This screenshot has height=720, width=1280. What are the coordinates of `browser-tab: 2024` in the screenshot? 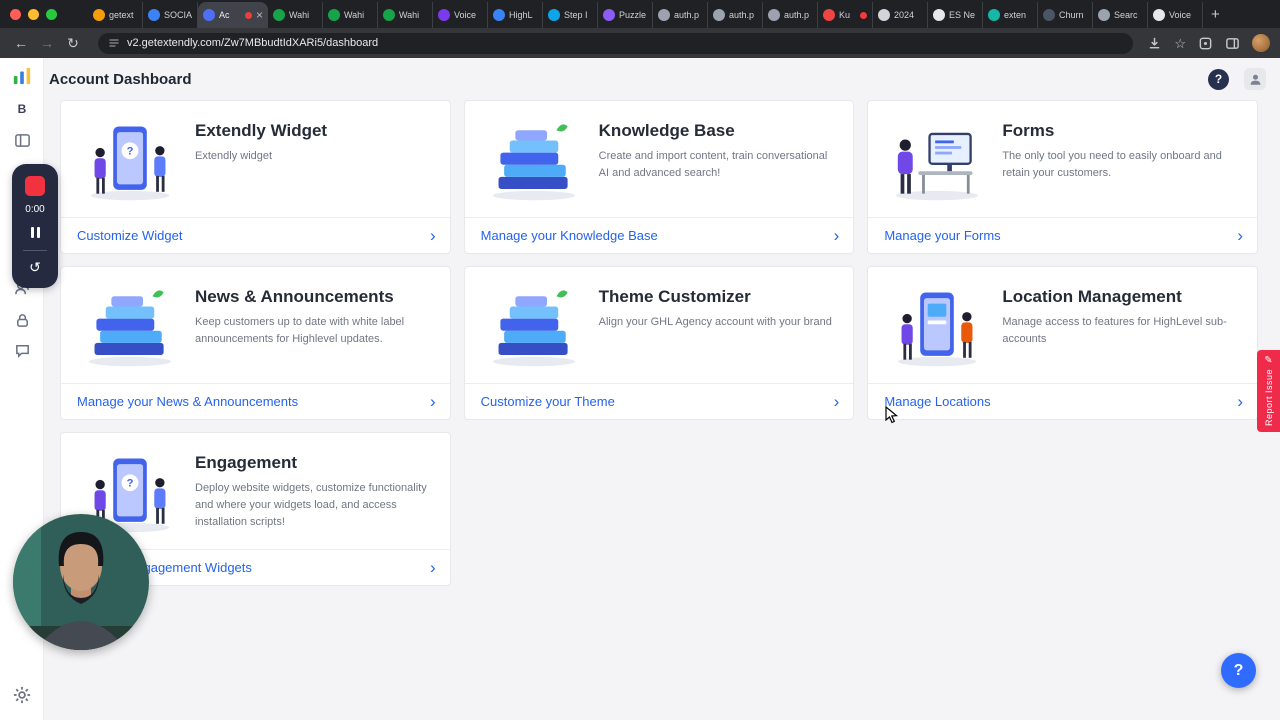 It's located at (900, 15).